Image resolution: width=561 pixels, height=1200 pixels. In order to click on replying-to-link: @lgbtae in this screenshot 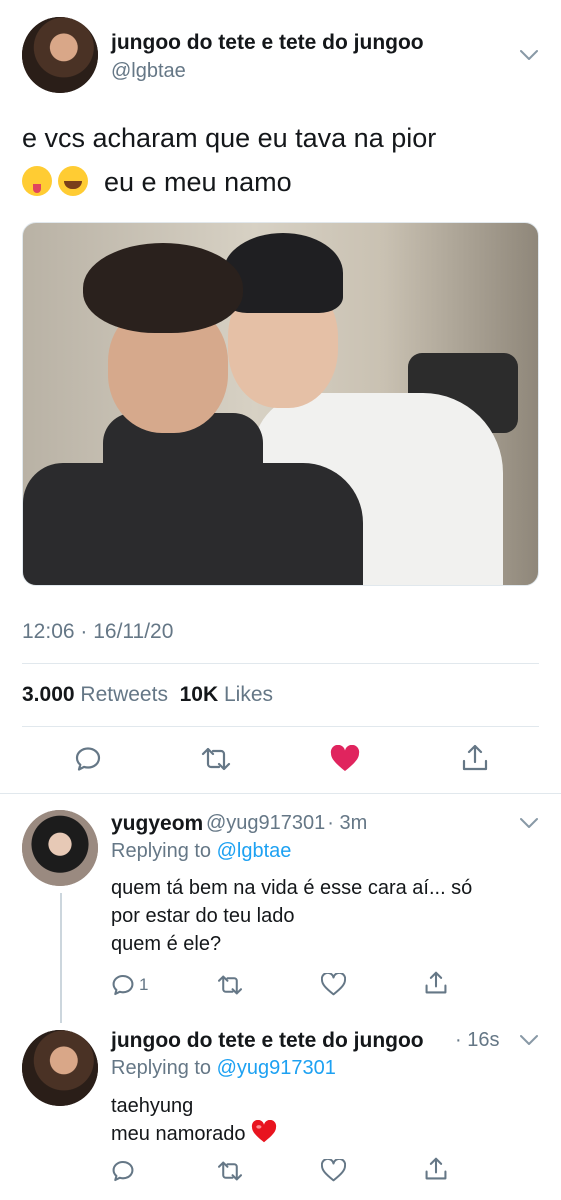, I will do `click(254, 851)`.